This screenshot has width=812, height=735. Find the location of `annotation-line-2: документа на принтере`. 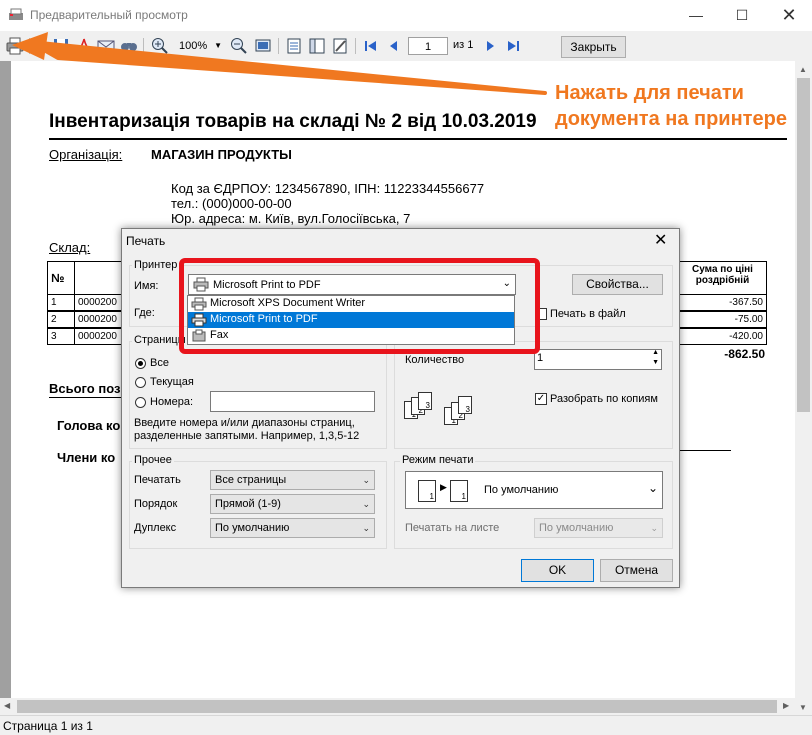

annotation-line-2: документа на принтере is located at coordinates (671, 119).